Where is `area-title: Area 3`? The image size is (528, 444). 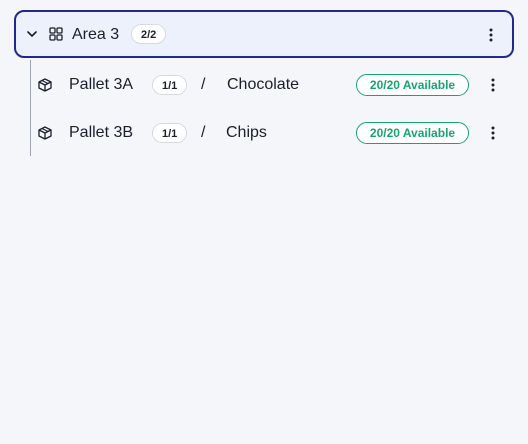
area-title: Area 3 is located at coordinates (96, 34).